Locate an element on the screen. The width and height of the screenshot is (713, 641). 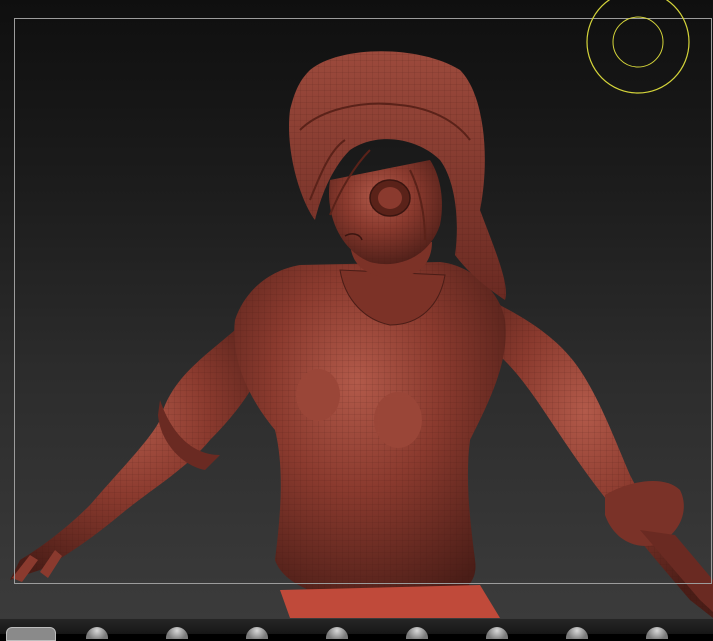
brush-shelf is located at coordinates (356, 629).